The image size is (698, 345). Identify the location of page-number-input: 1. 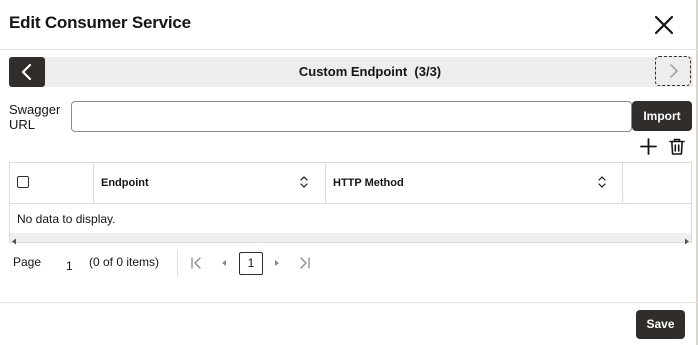
(69, 266).